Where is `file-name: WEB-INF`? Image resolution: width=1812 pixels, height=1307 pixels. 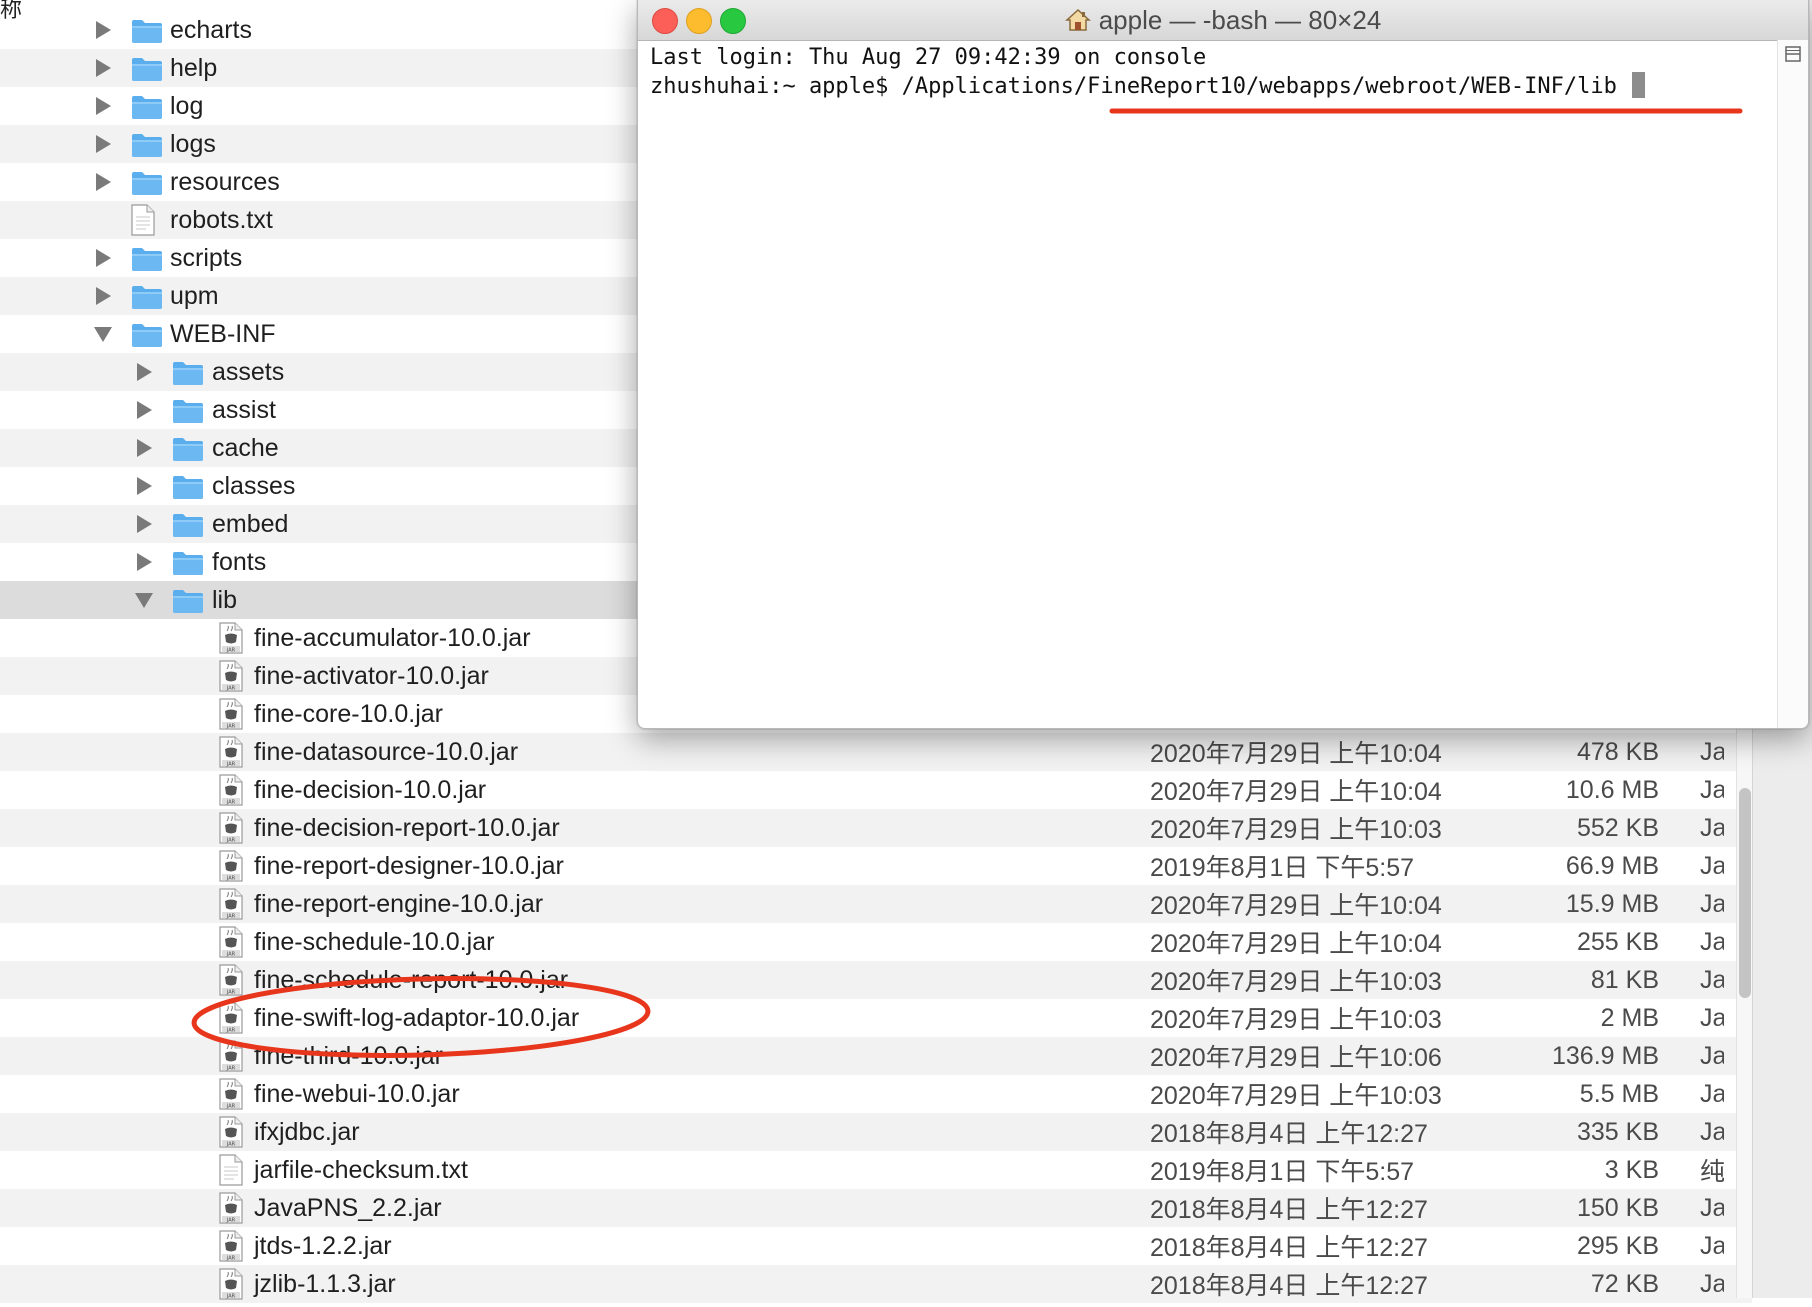
file-name: WEB-INF is located at coordinates (223, 333).